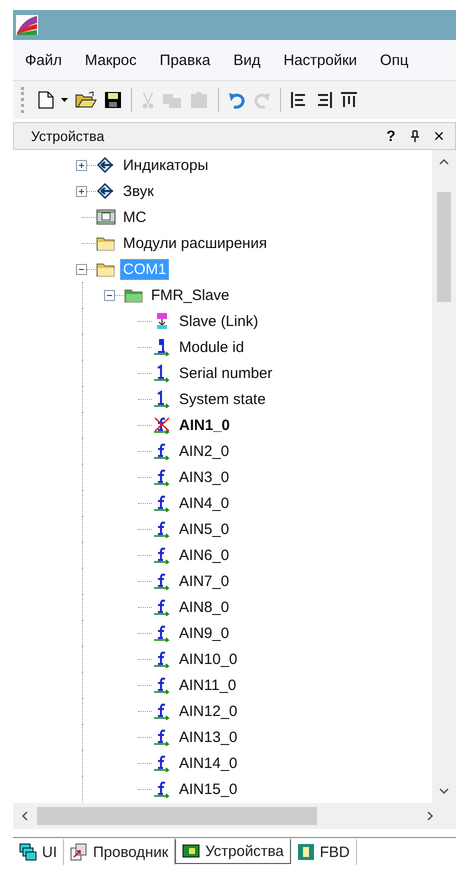  What do you see at coordinates (415, 136) in the screenshot?
I see `pin-icon` at bounding box center [415, 136].